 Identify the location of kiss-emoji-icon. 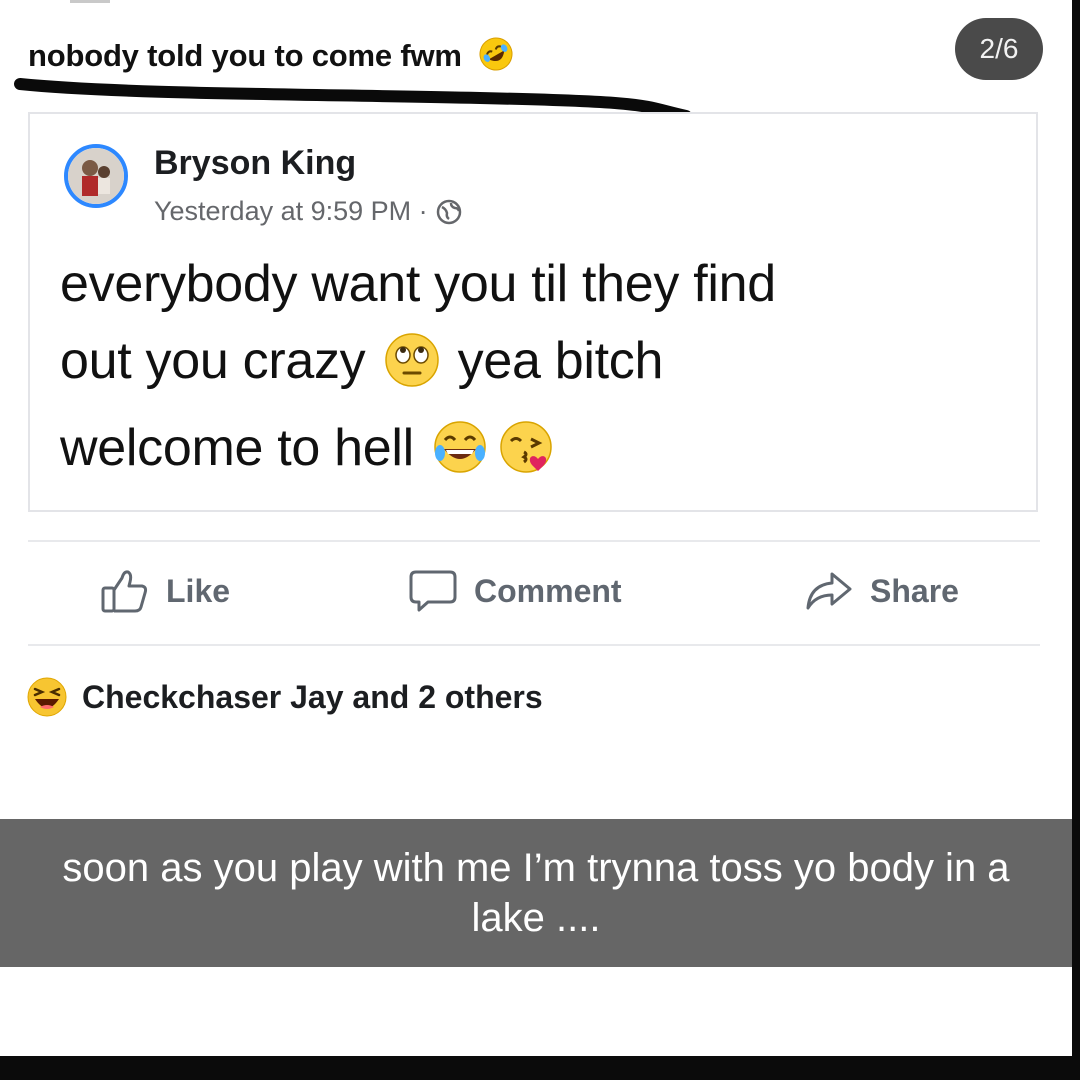
(526, 458).